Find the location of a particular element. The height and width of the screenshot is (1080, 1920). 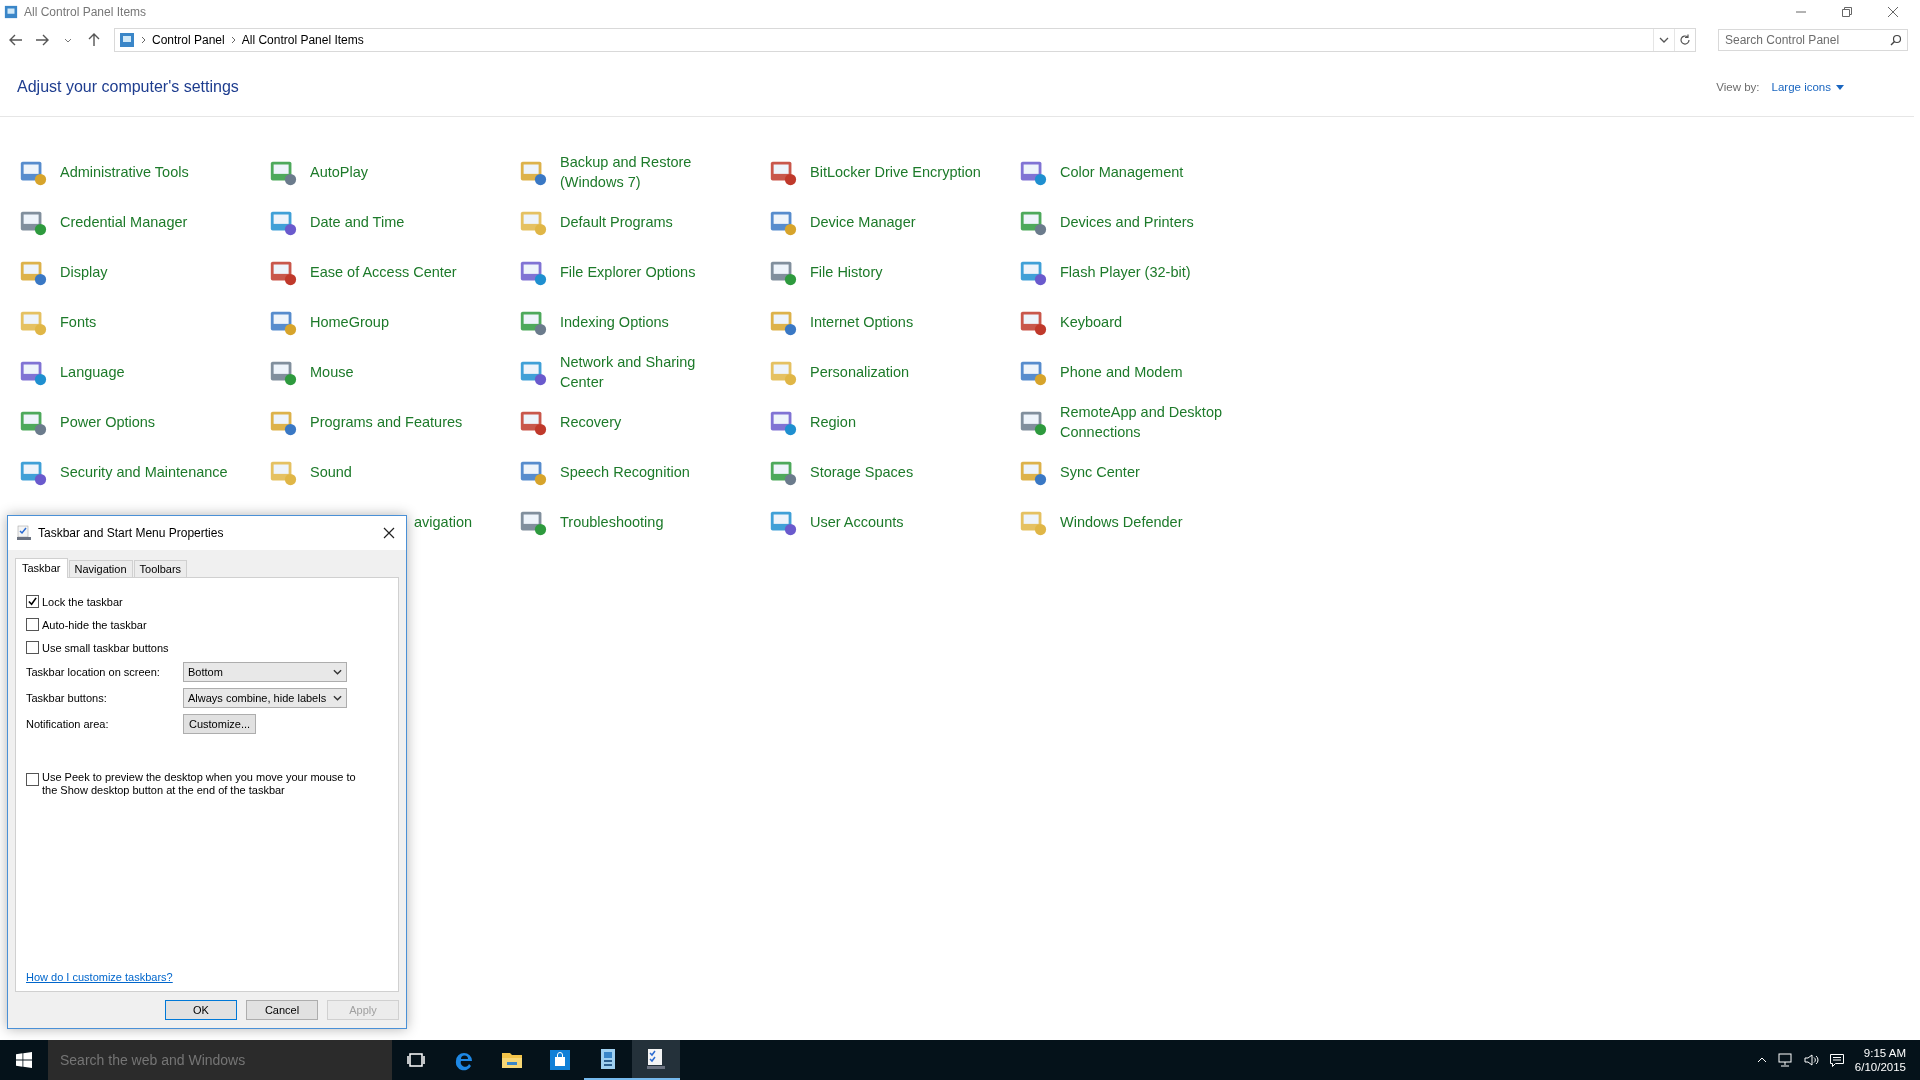

refresh-icon is located at coordinates (1685, 40).